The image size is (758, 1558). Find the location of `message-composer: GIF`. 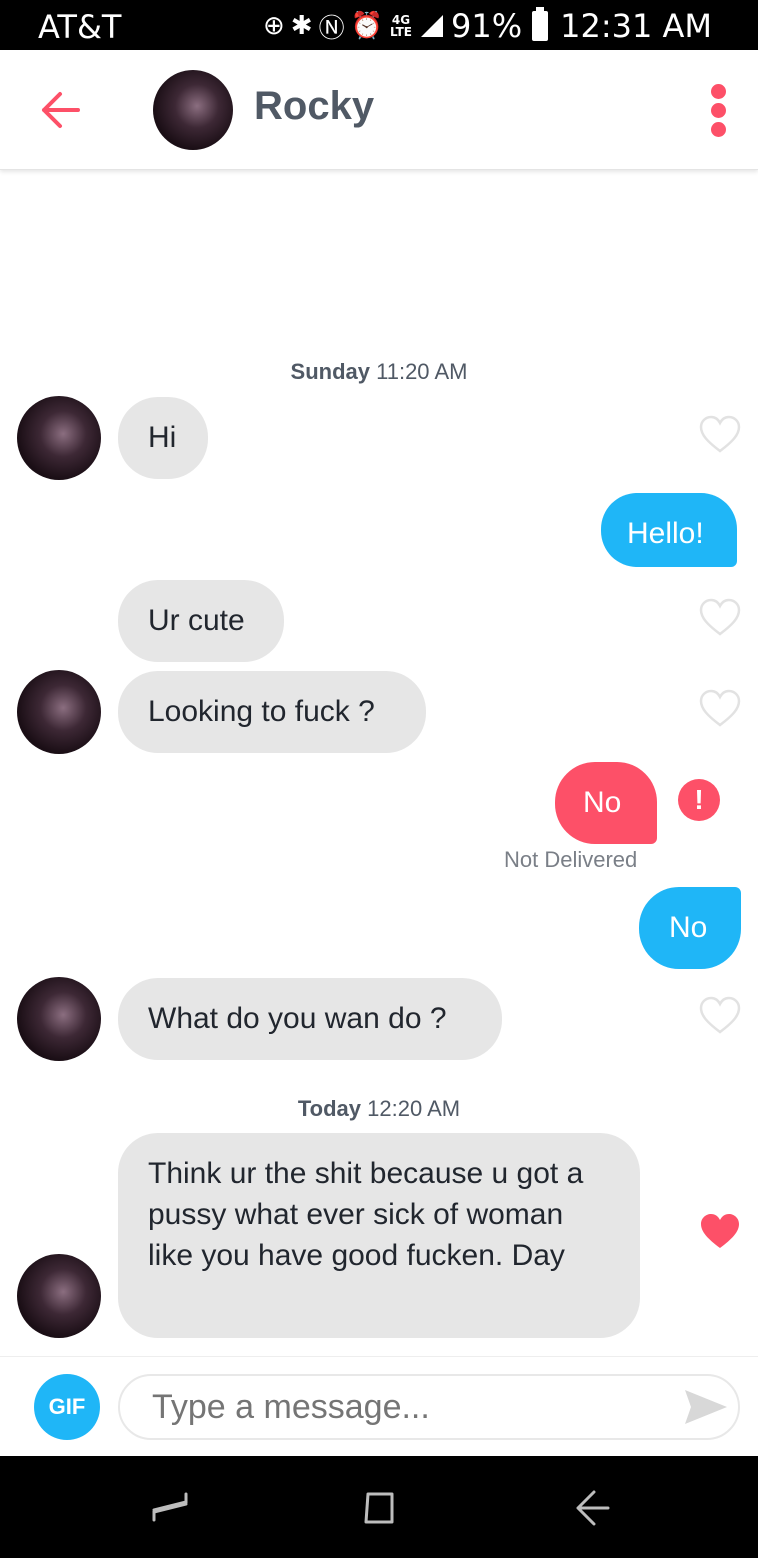

message-composer: GIF is located at coordinates (379, 1406).